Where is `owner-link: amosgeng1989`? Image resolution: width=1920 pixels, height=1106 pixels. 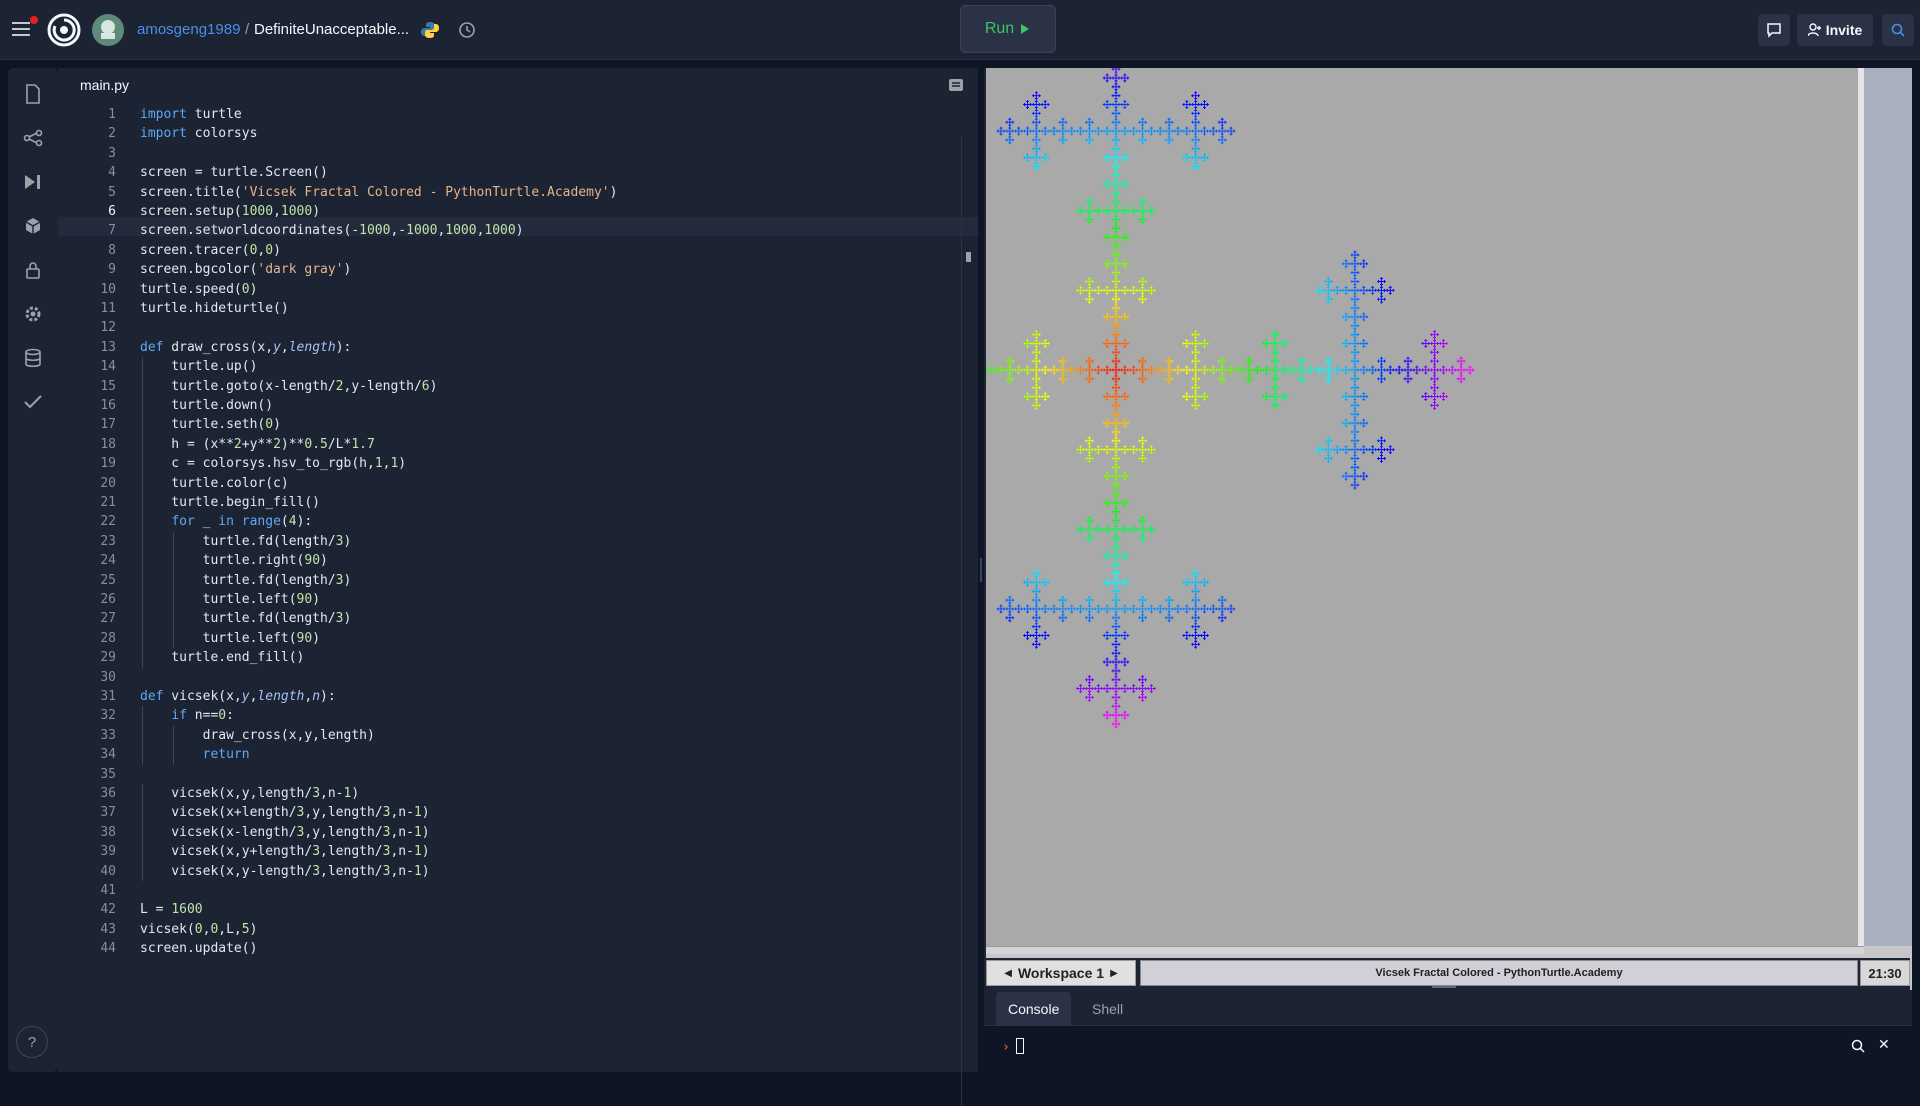 owner-link: amosgeng1989 is located at coordinates (188, 29).